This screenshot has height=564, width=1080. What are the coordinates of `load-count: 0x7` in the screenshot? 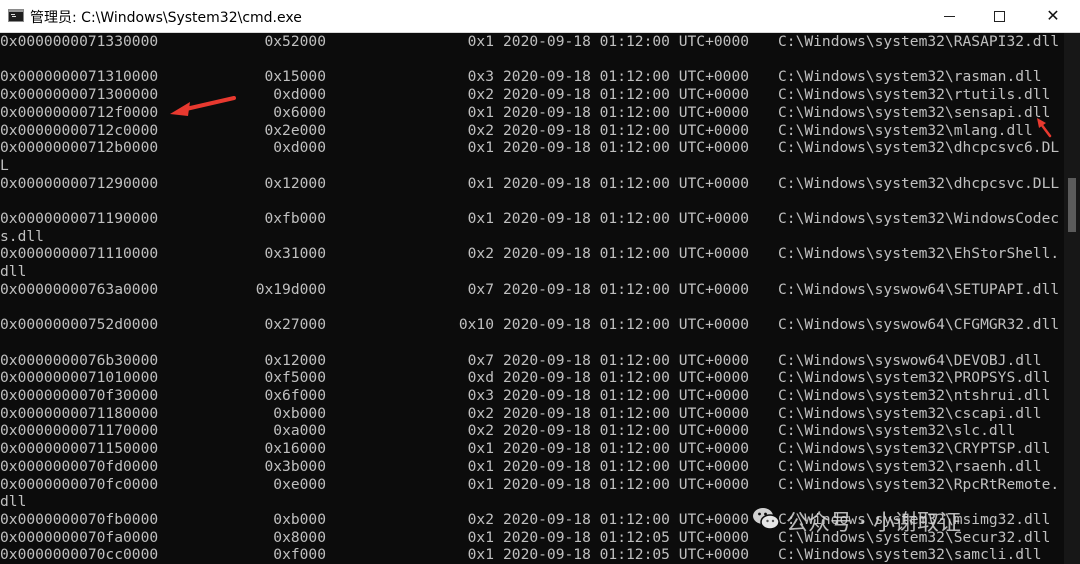 It's located at (480, 289).